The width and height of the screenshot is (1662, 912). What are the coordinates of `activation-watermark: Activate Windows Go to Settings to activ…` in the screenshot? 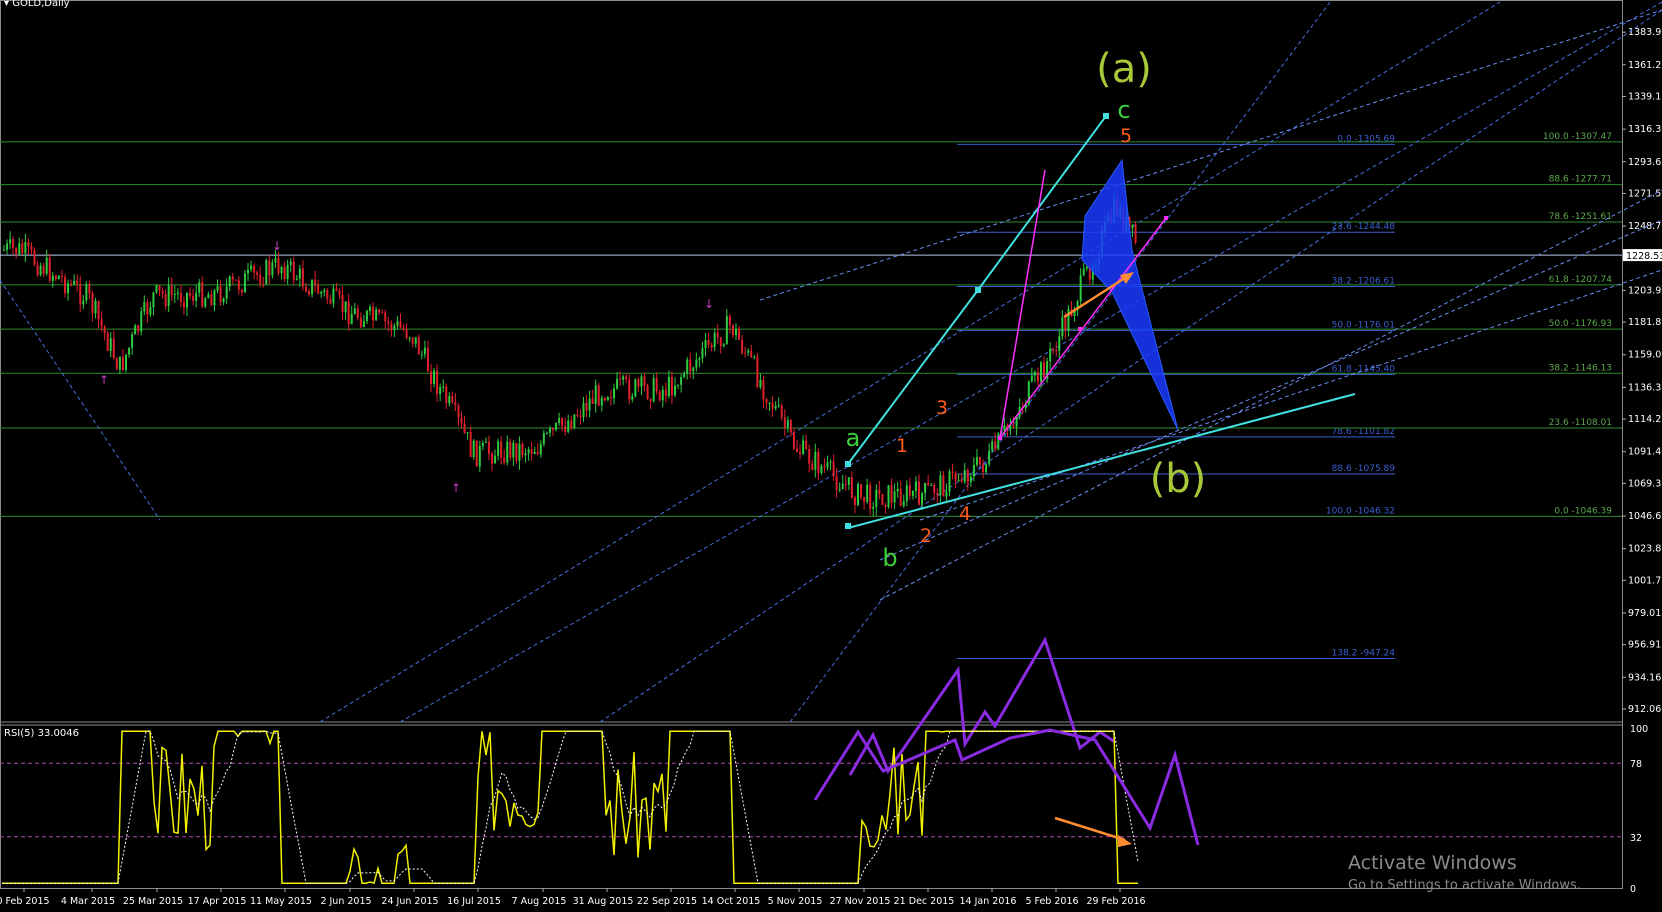 It's located at (1464, 872).